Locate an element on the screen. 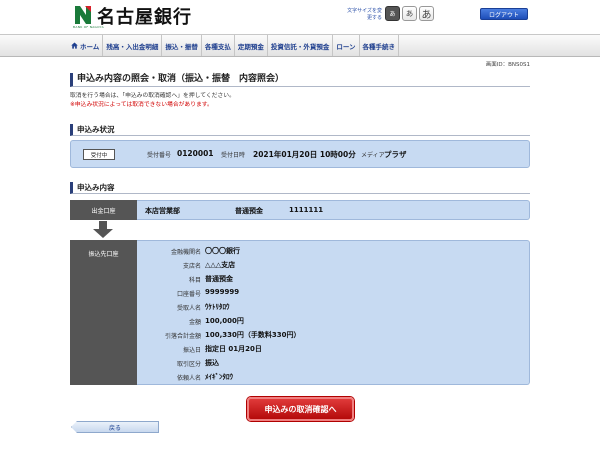 The image size is (600, 453). nav-item-home: ホーム is located at coordinates (87, 45).